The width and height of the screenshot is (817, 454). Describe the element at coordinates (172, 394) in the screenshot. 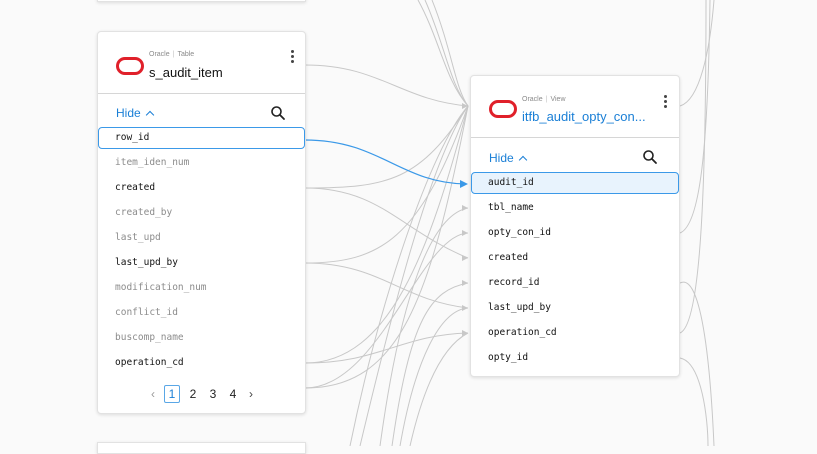

I see `page-1-button: 1` at that location.